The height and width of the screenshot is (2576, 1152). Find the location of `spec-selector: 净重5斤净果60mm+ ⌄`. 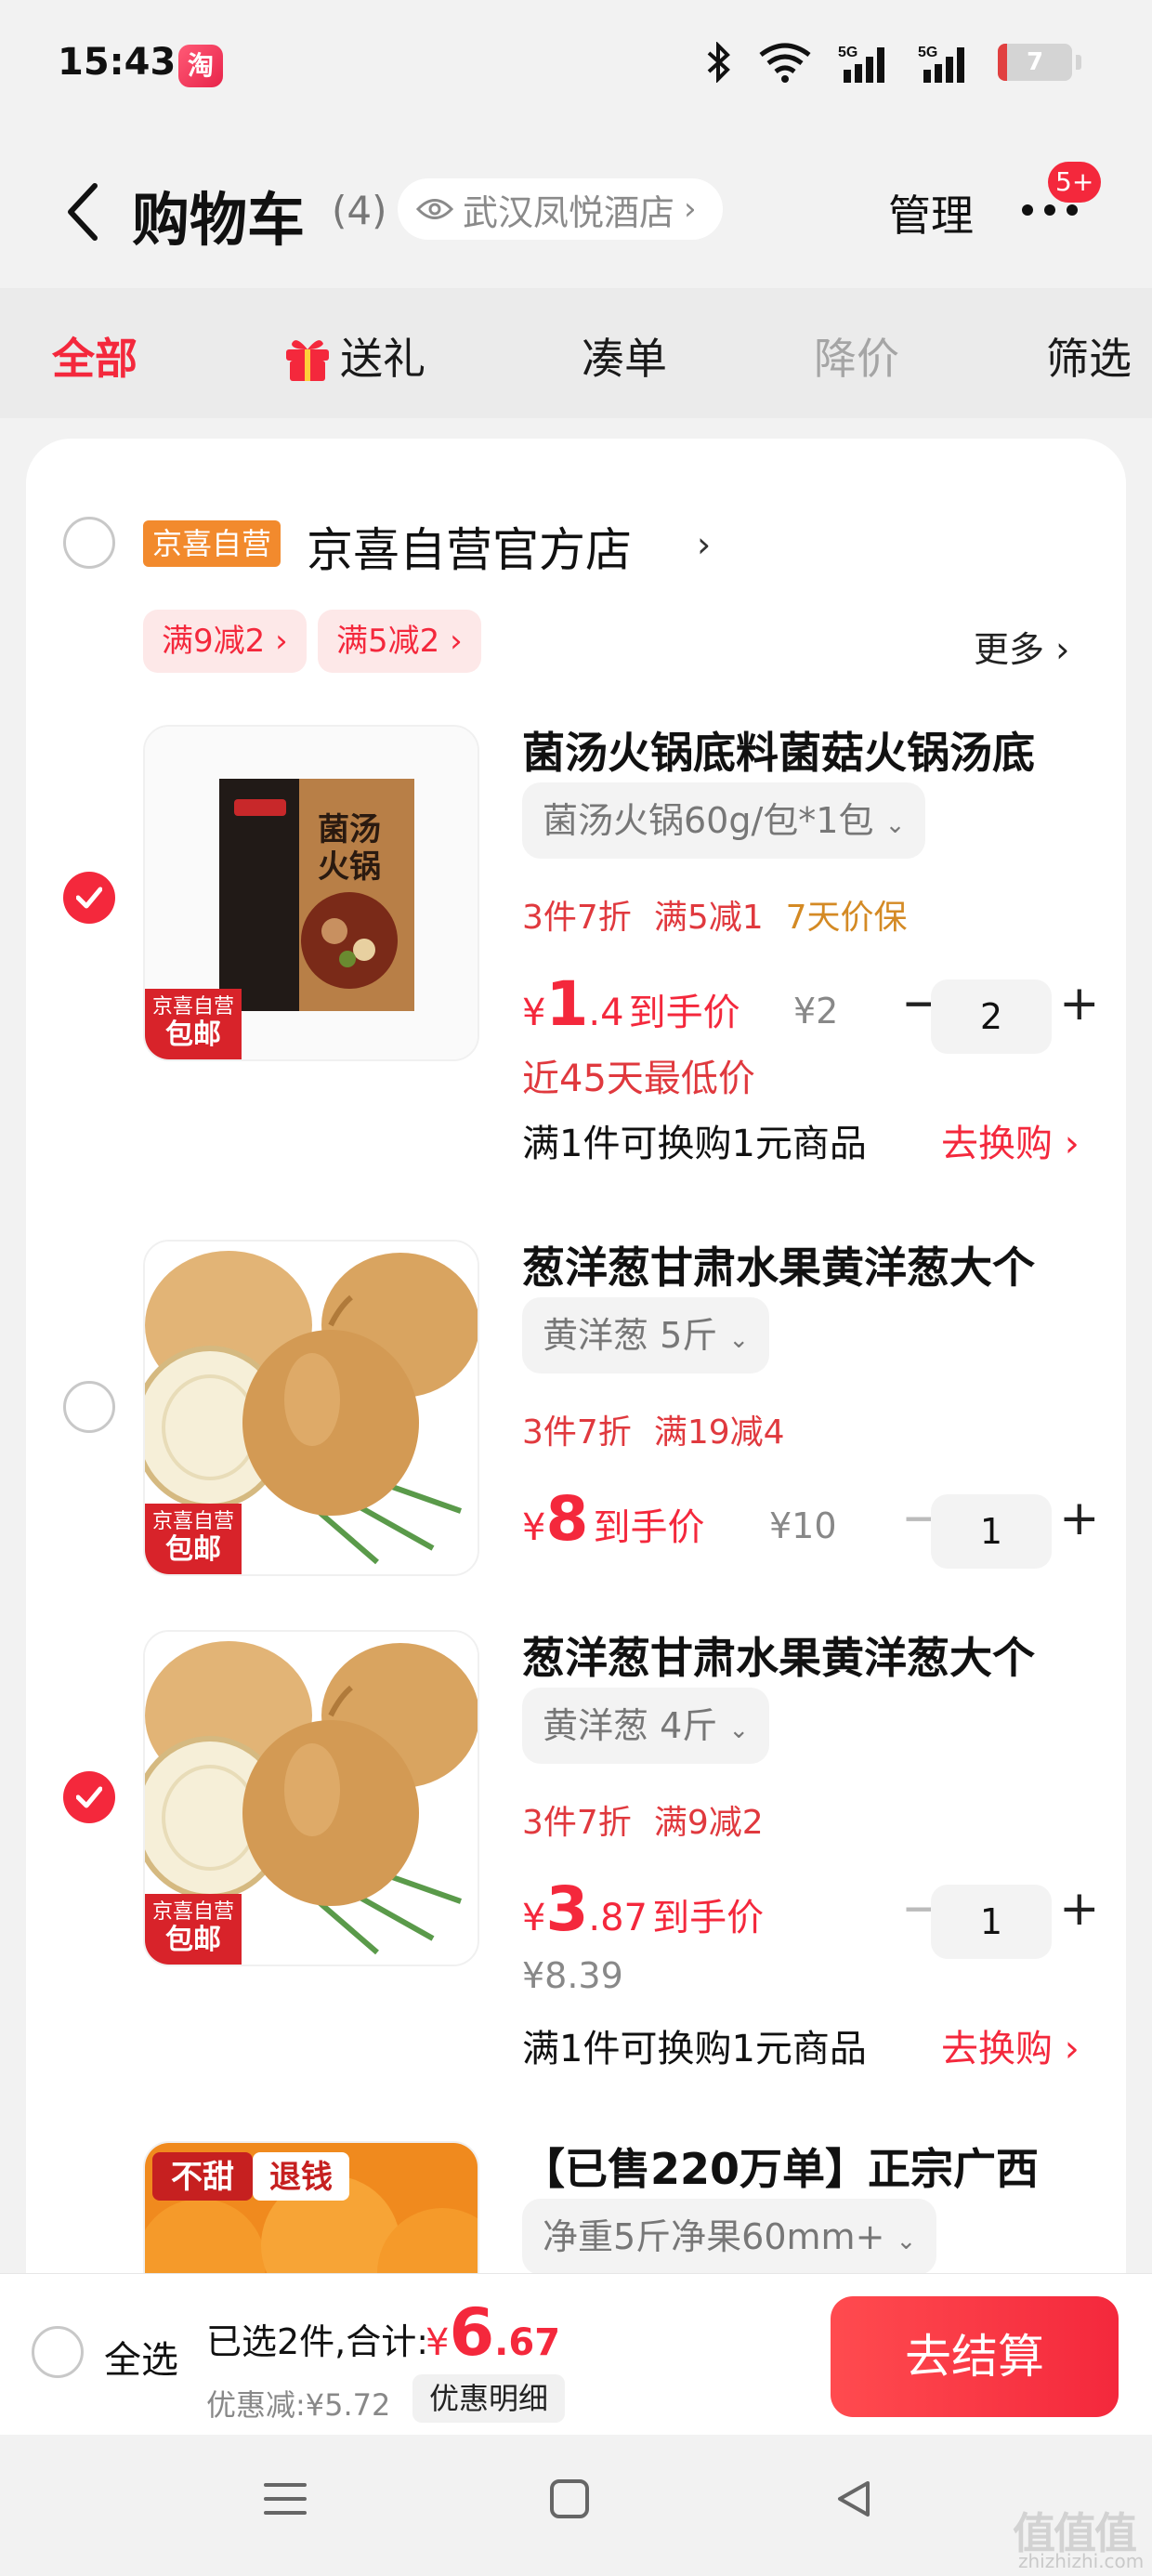

spec-selector: 净重5斤净果60mm+ ⌄ is located at coordinates (729, 2237).